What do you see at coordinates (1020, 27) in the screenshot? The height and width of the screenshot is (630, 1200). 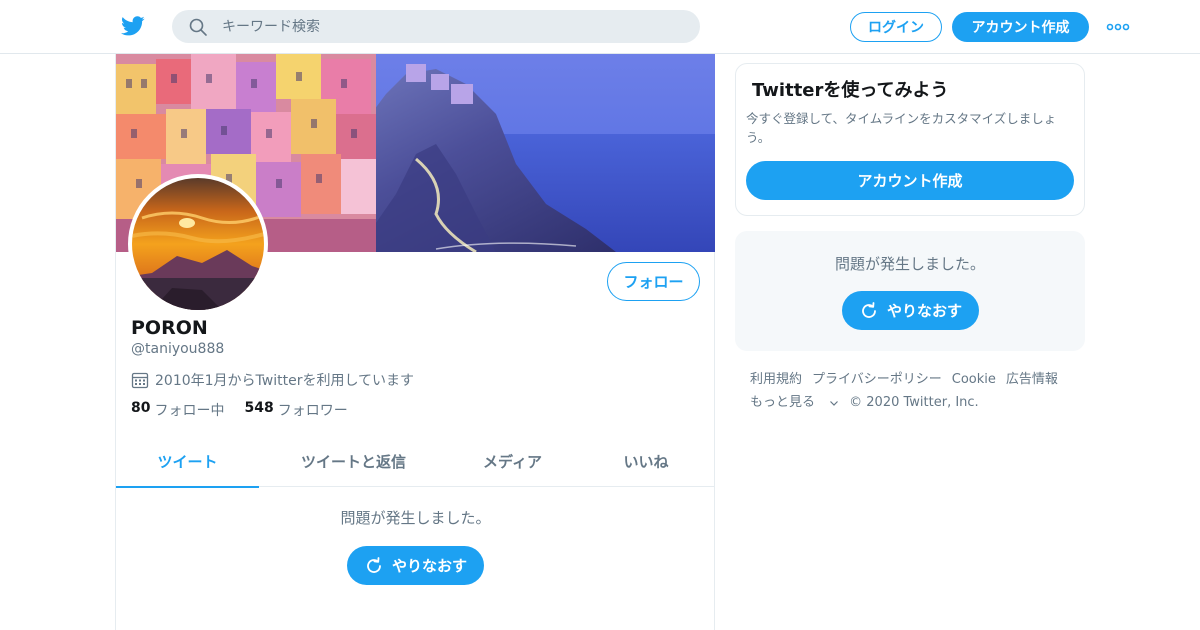 I see `signup-button: アカウント作成` at bounding box center [1020, 27].